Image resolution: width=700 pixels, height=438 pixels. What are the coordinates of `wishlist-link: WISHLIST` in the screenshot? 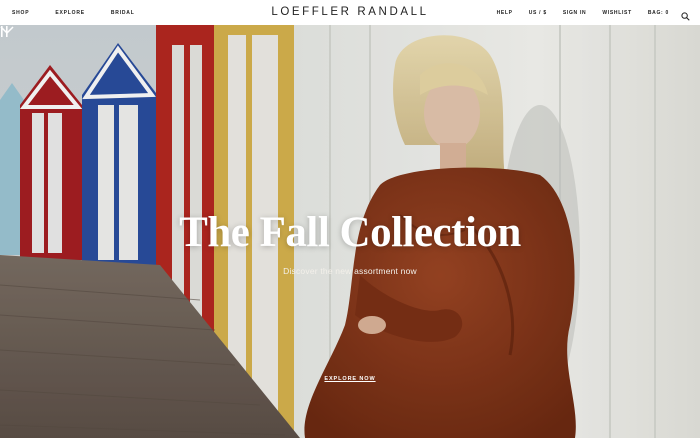 It's located at (617, 13).